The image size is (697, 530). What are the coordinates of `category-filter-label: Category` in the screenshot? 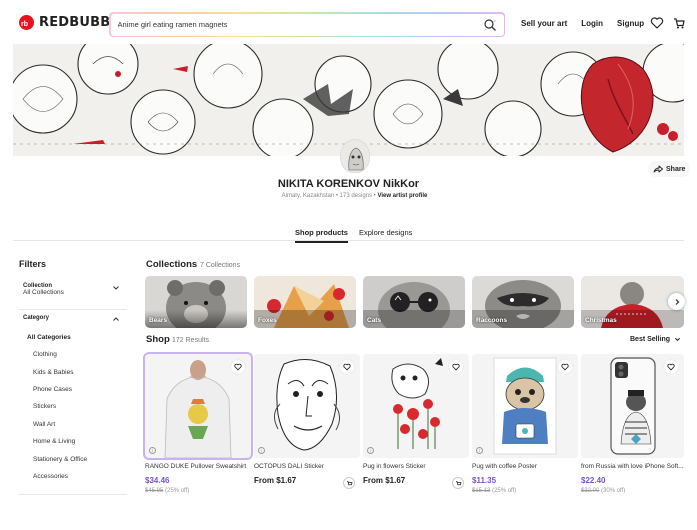 It's located at (36, 318).